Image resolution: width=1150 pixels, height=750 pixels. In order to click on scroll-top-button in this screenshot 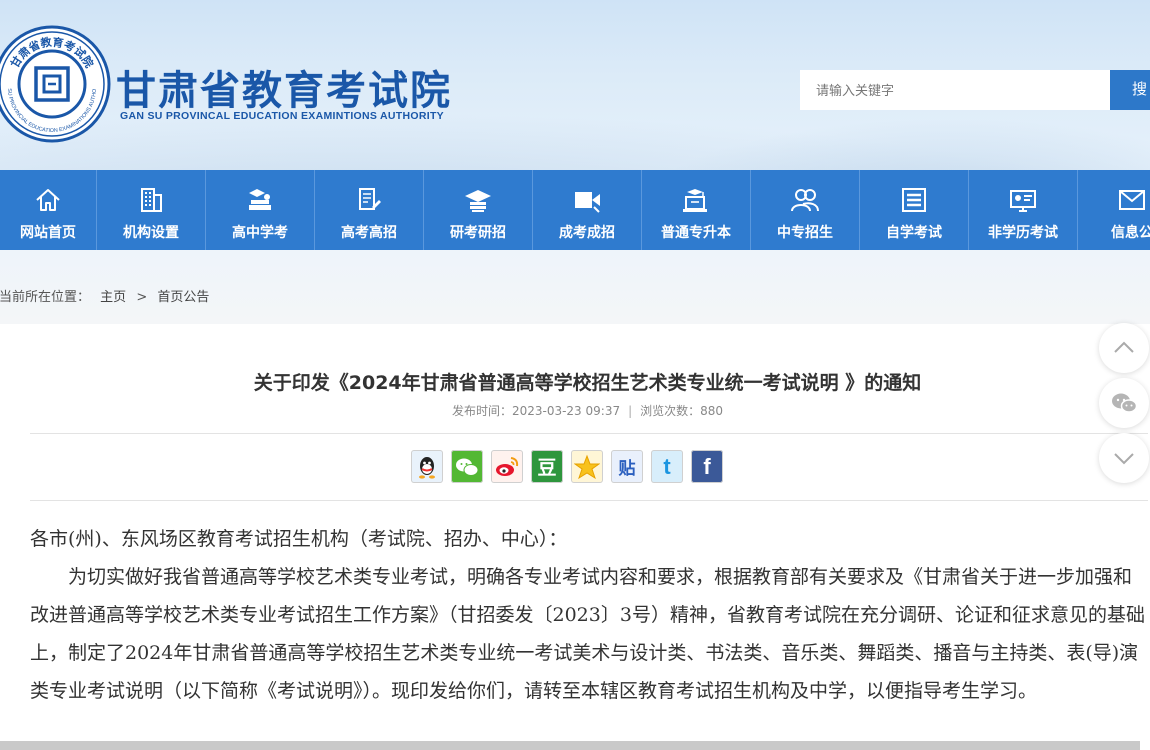, I will do `click(1124, 348)`.